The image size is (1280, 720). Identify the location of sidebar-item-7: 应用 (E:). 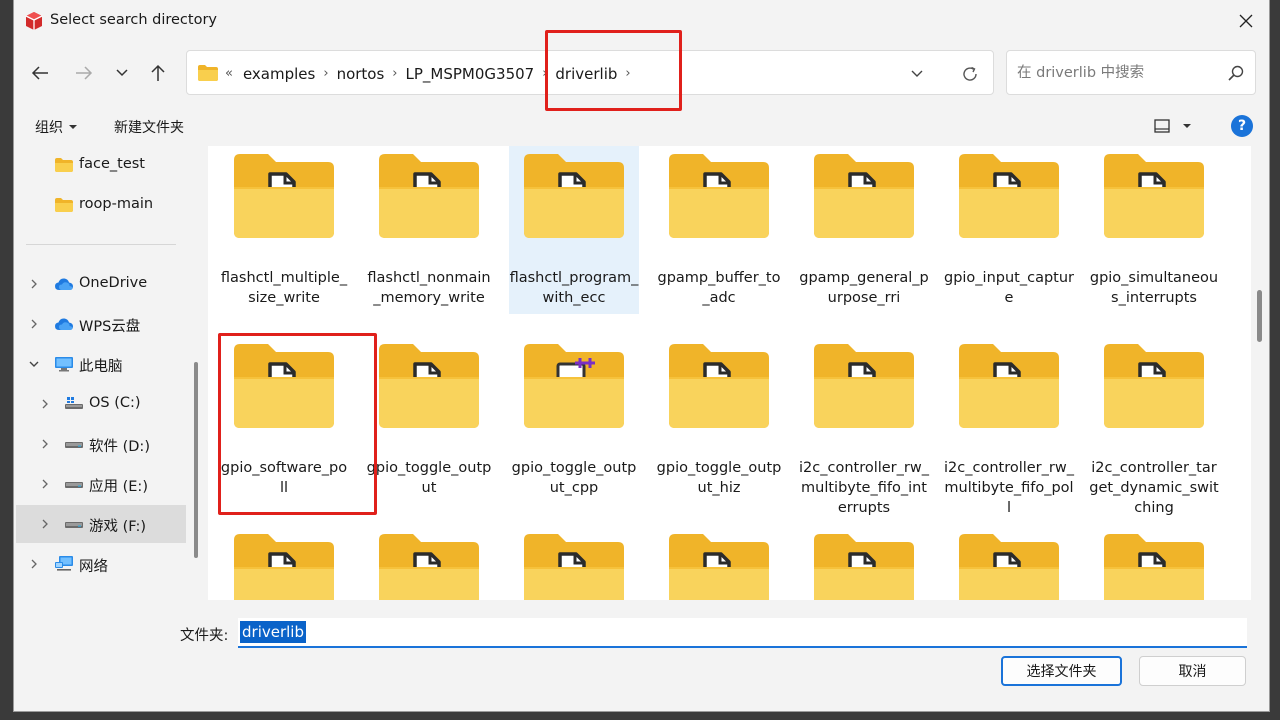
(101, 484).